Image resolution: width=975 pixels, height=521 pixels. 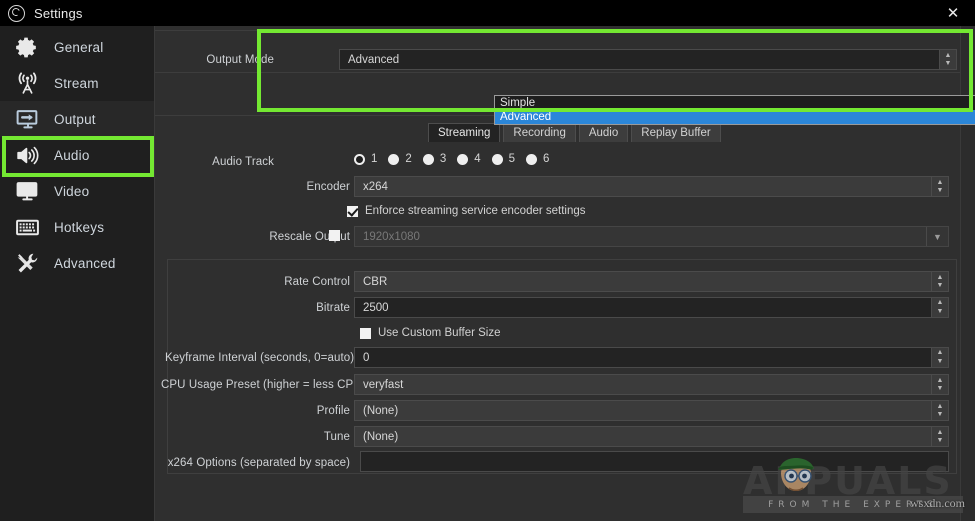 I want to click on chevron-down-icon: ▼, so click(x=937, y=236).